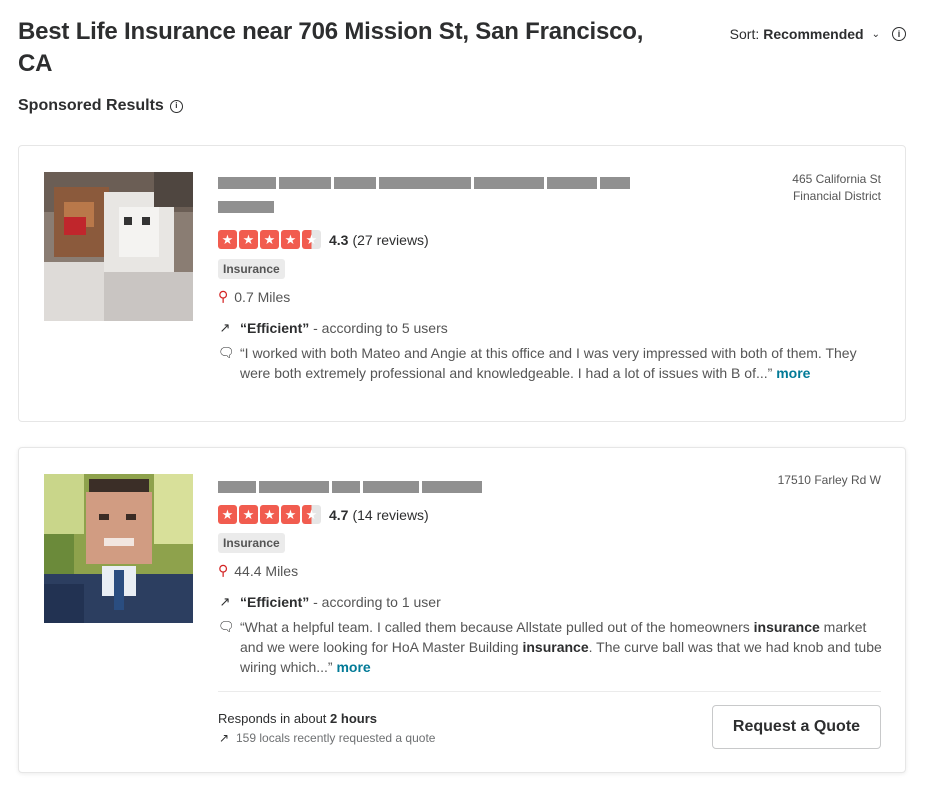  I want to click on highlight-suffix: - according to 1 user, so click(375, 602).